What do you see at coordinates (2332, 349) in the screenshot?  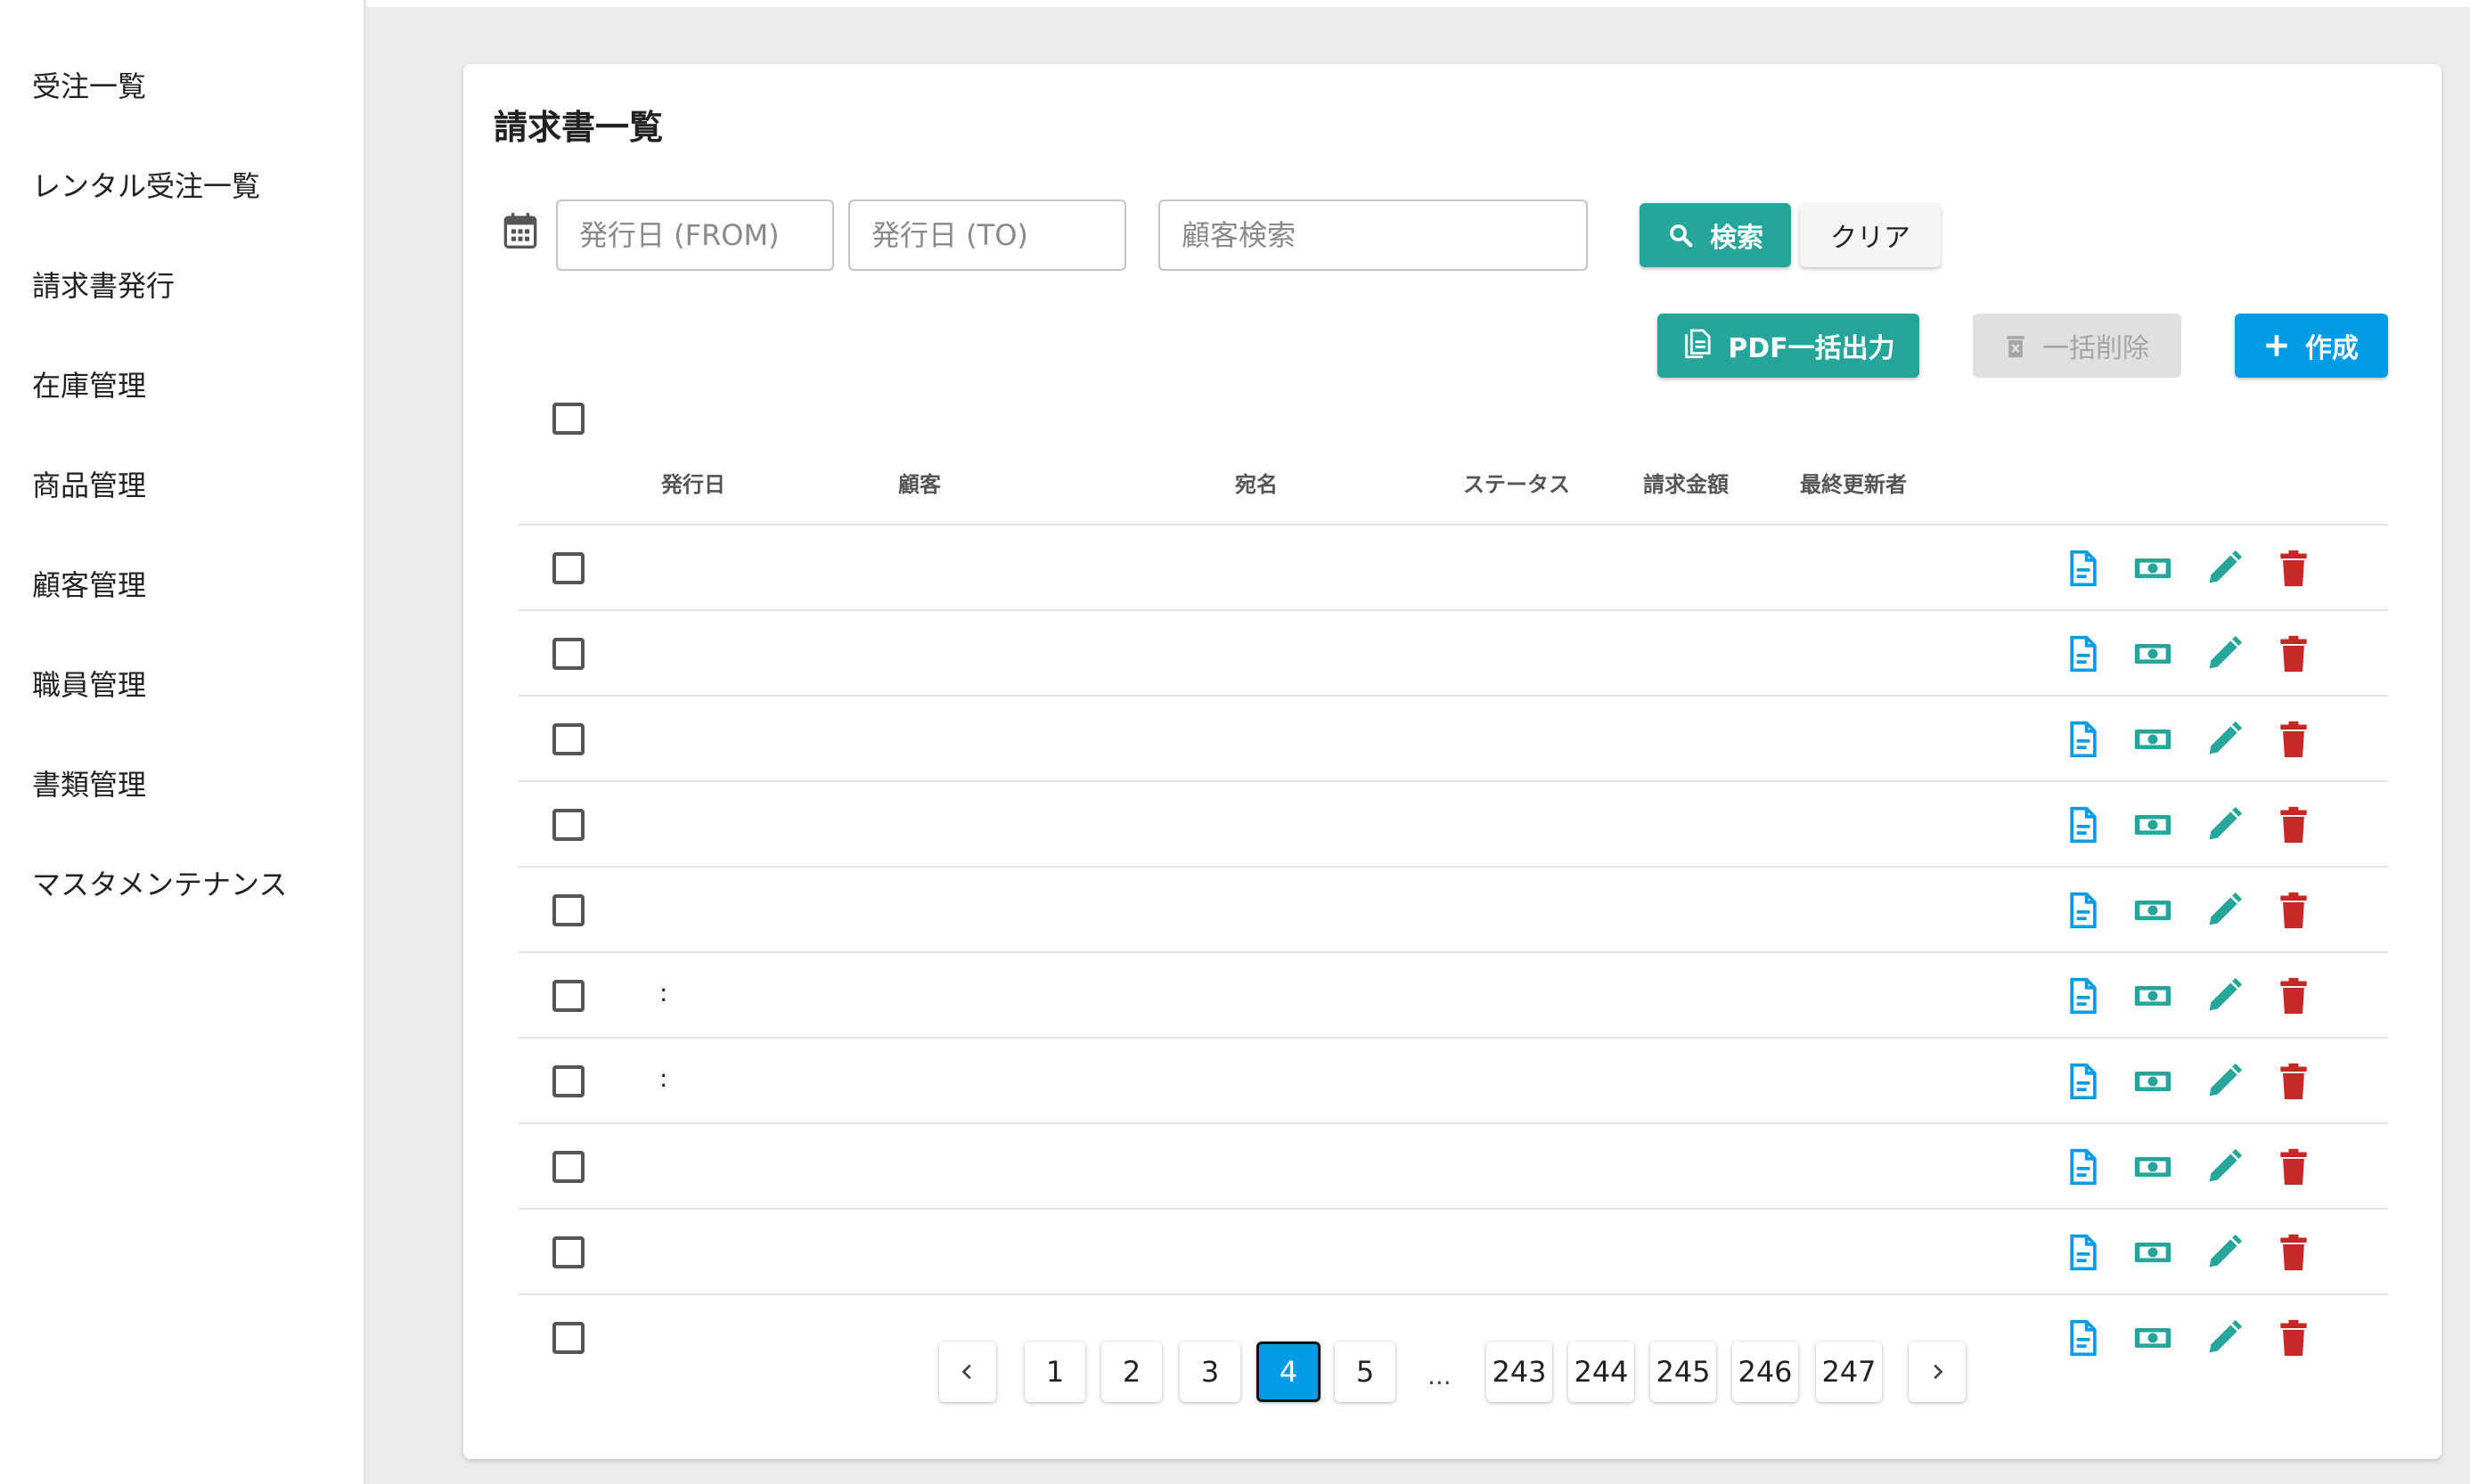 I see `create-button-label: 作成` at bounding box center [2332, 349].